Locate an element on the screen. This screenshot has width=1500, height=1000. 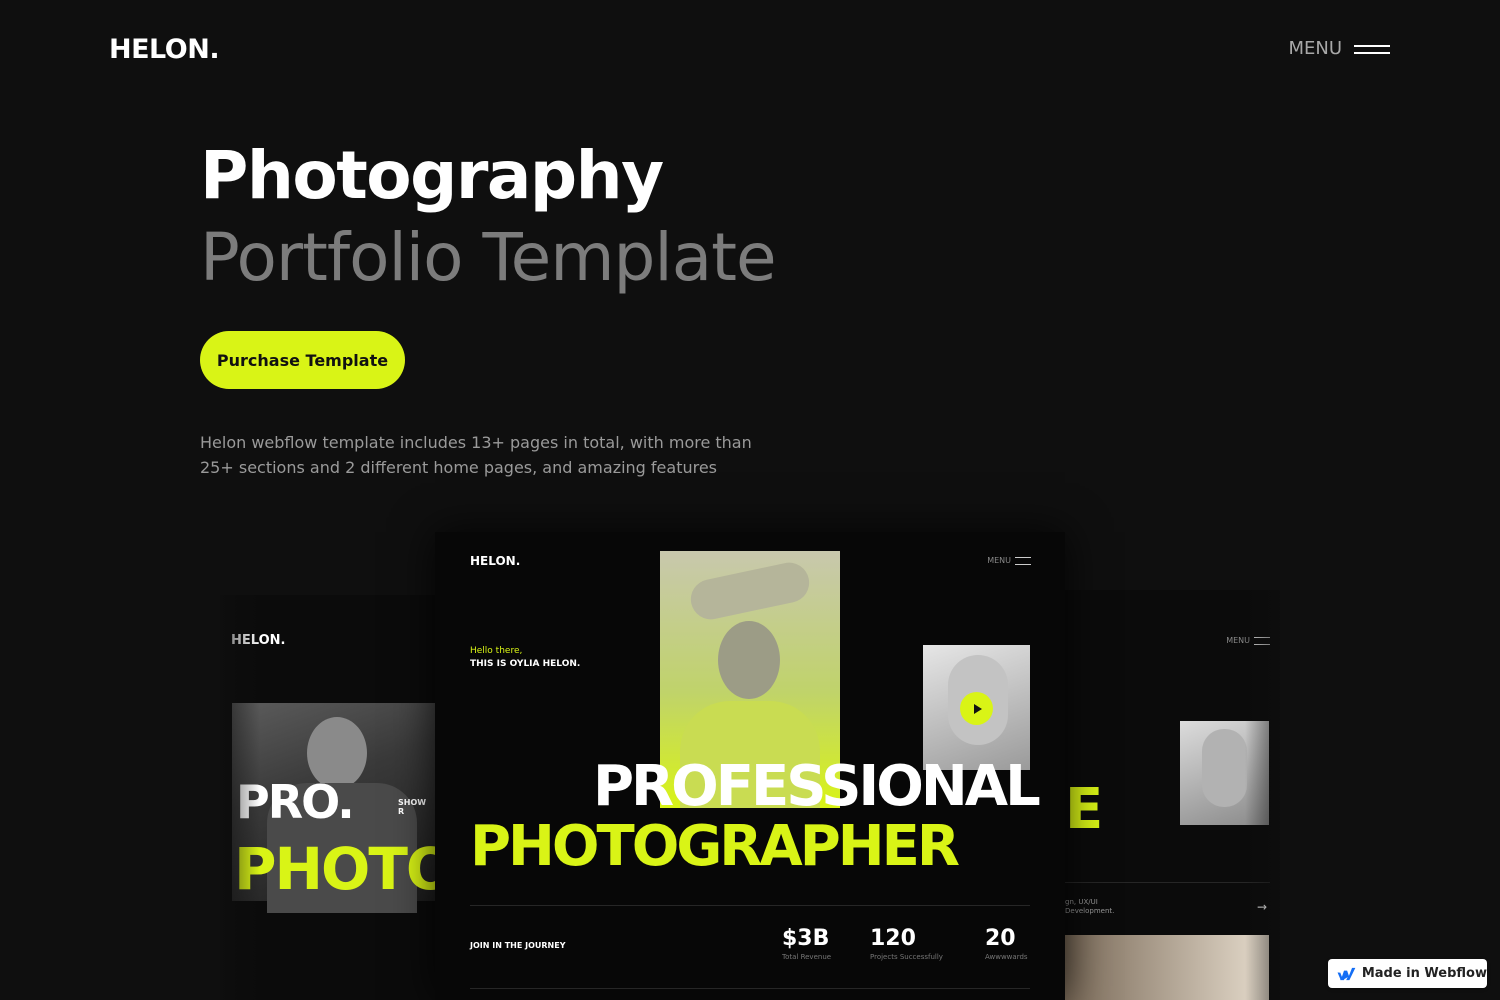
stat-projects: 120 Projects Successfully is located at coordinates (906, 943).